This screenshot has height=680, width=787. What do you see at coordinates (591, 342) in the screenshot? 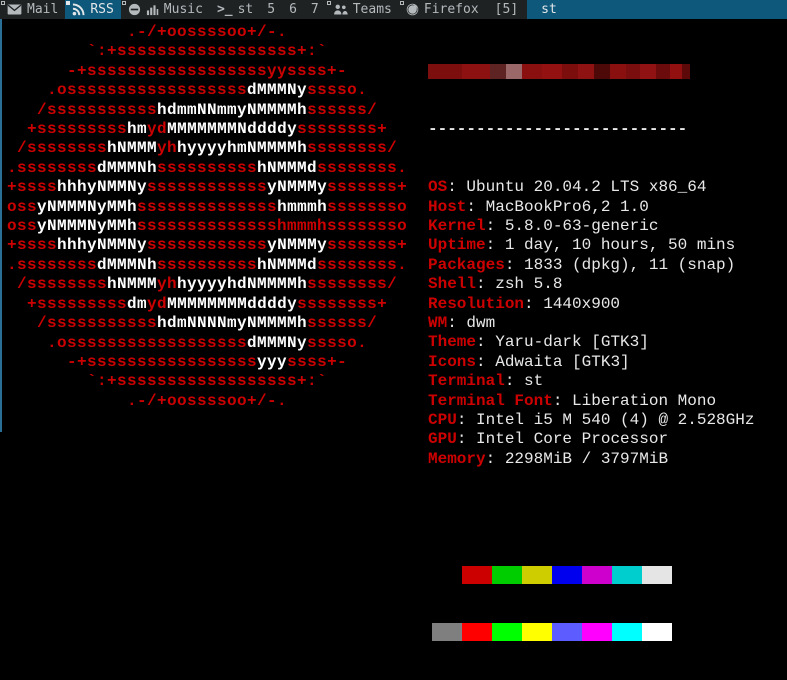
I see `info-row-theme: Theme: Yaru-dark [GTK3]` at bounding box center [591, 342].